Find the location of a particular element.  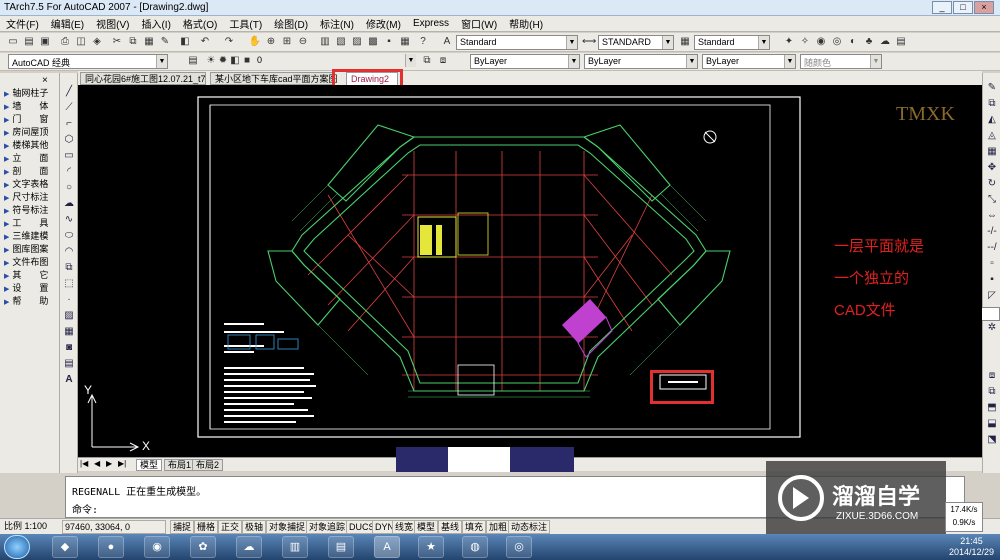

close-button: × is located at coordinates (984, 7).